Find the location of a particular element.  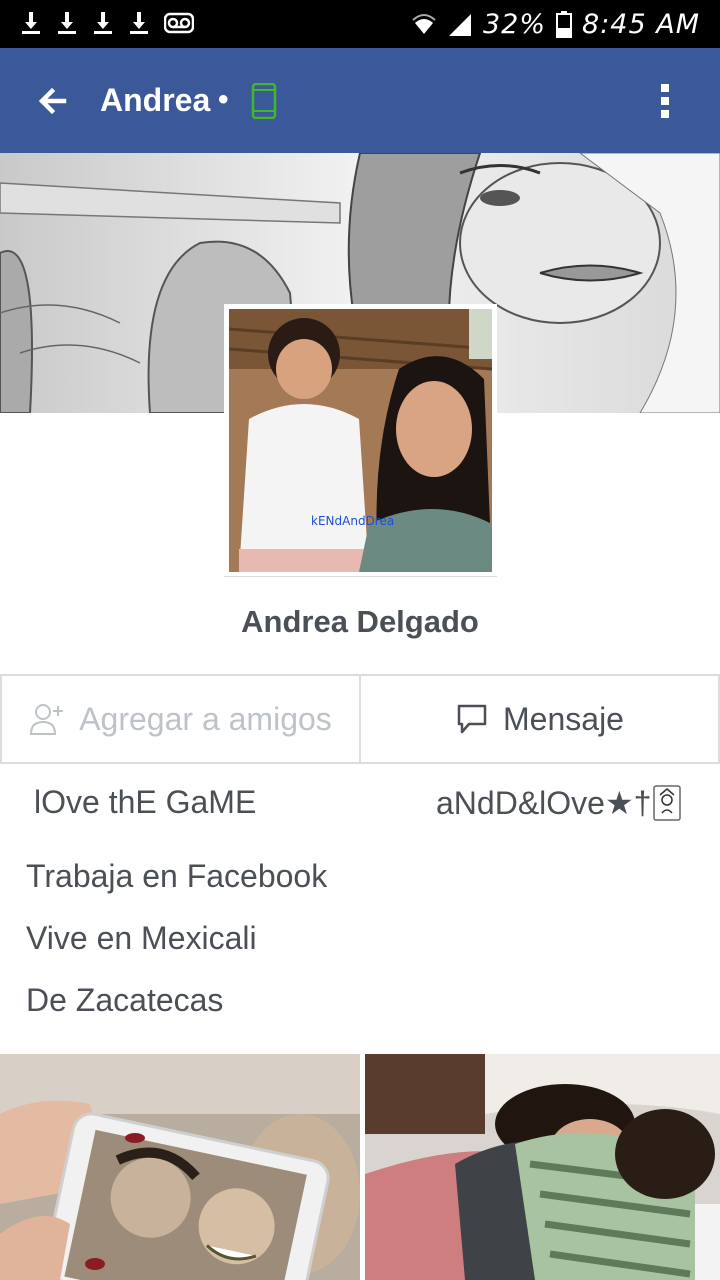

signal-icon is located at coordinates (460, 25).